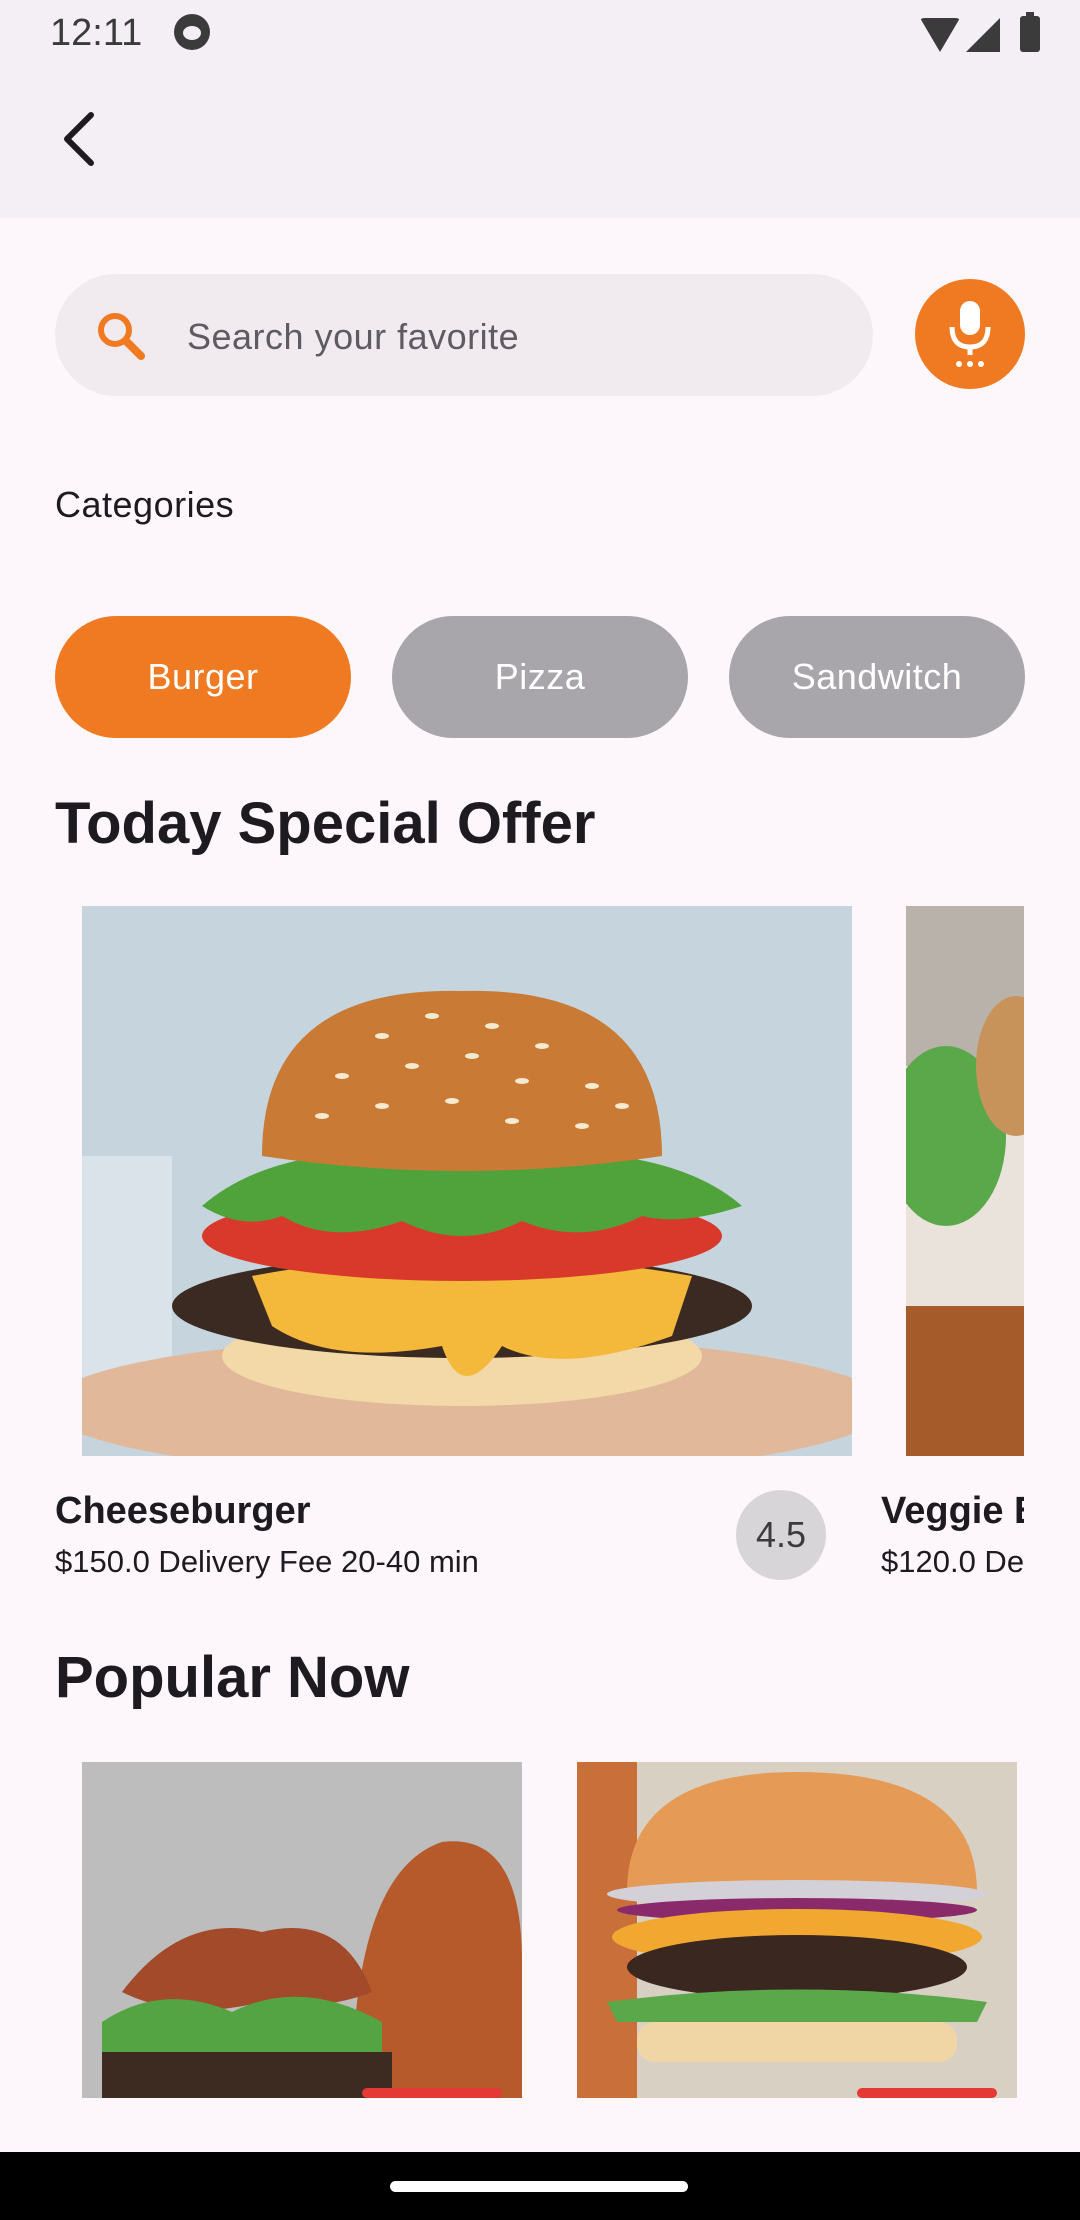  I want to click on category-chip-sandwitch: Sandwitch, so click(877, 677).